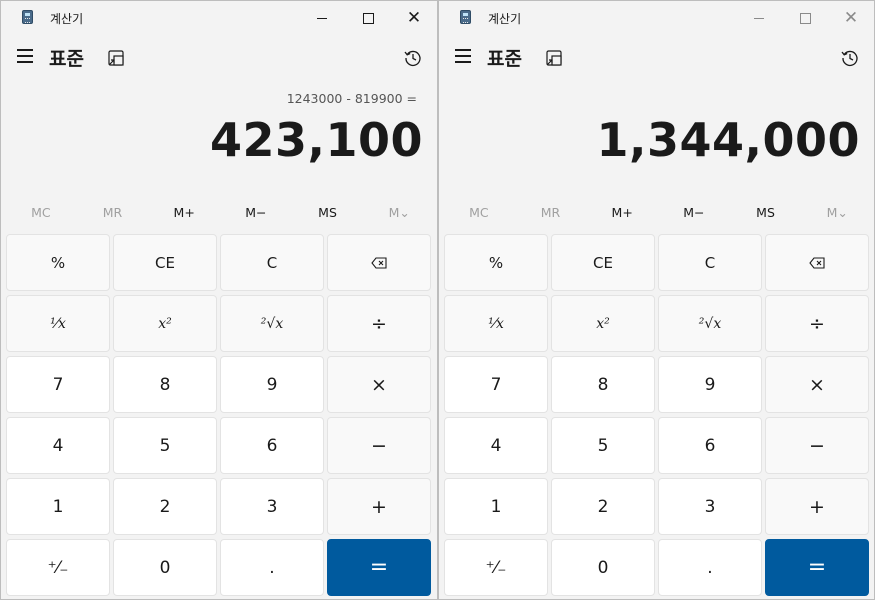 The image size is (875, 600). What do you see at coordinates (728, 140) in the screenshot?
I see `result-display: 1,344,000` at bounding box center [728, 140].